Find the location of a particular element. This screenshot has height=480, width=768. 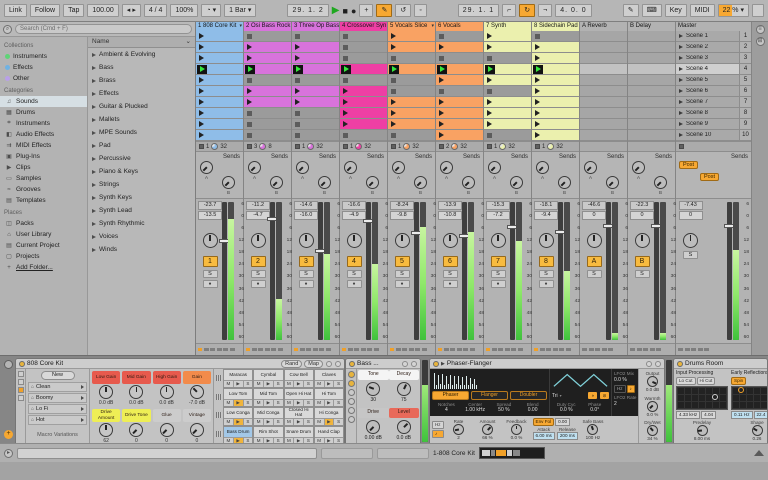

pad-mid-tom: Mid Tom M ▶ S is located at coordinates (268, 397).